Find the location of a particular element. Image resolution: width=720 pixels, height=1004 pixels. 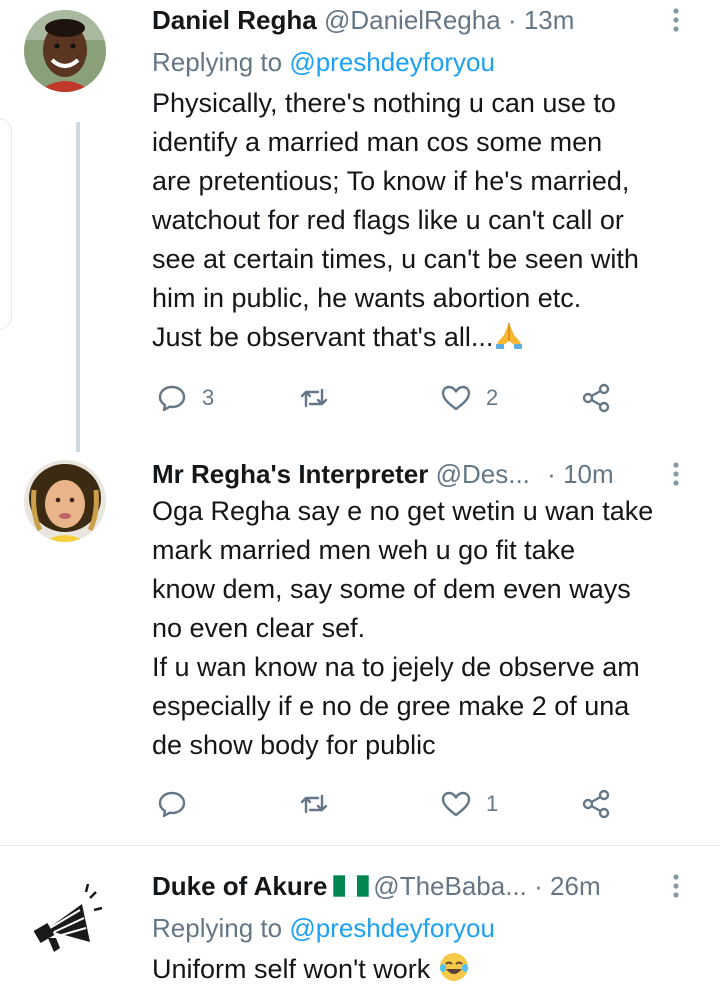

partial-card-edge is located at coordinates (6, 224).